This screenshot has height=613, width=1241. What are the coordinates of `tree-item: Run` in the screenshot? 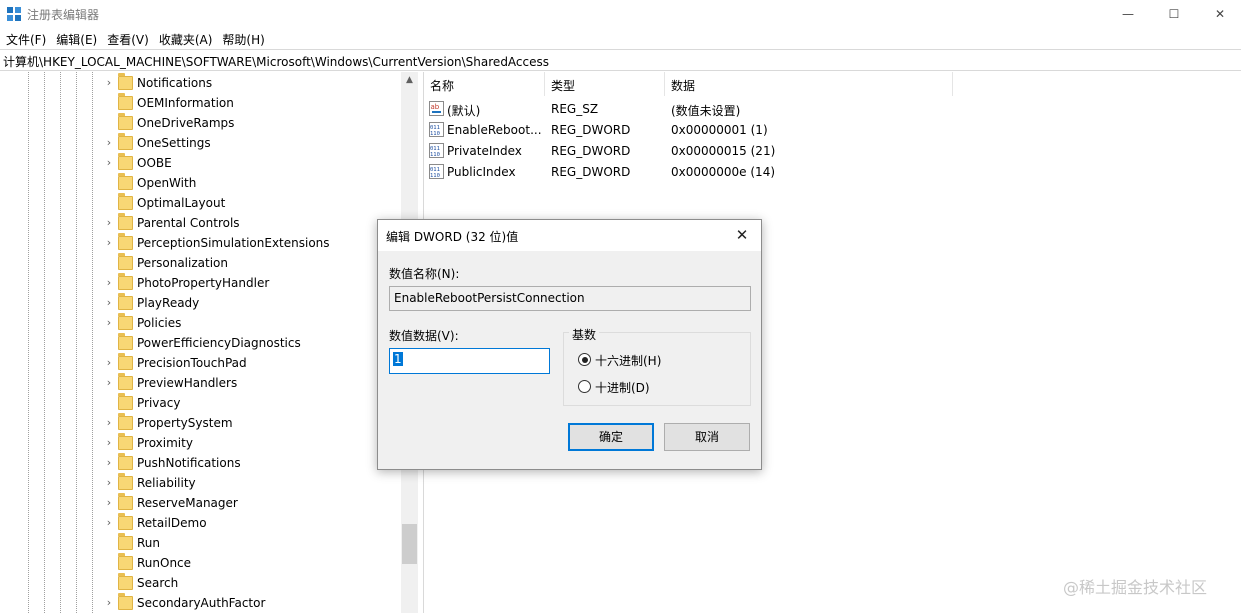 It's located at (251, 543).